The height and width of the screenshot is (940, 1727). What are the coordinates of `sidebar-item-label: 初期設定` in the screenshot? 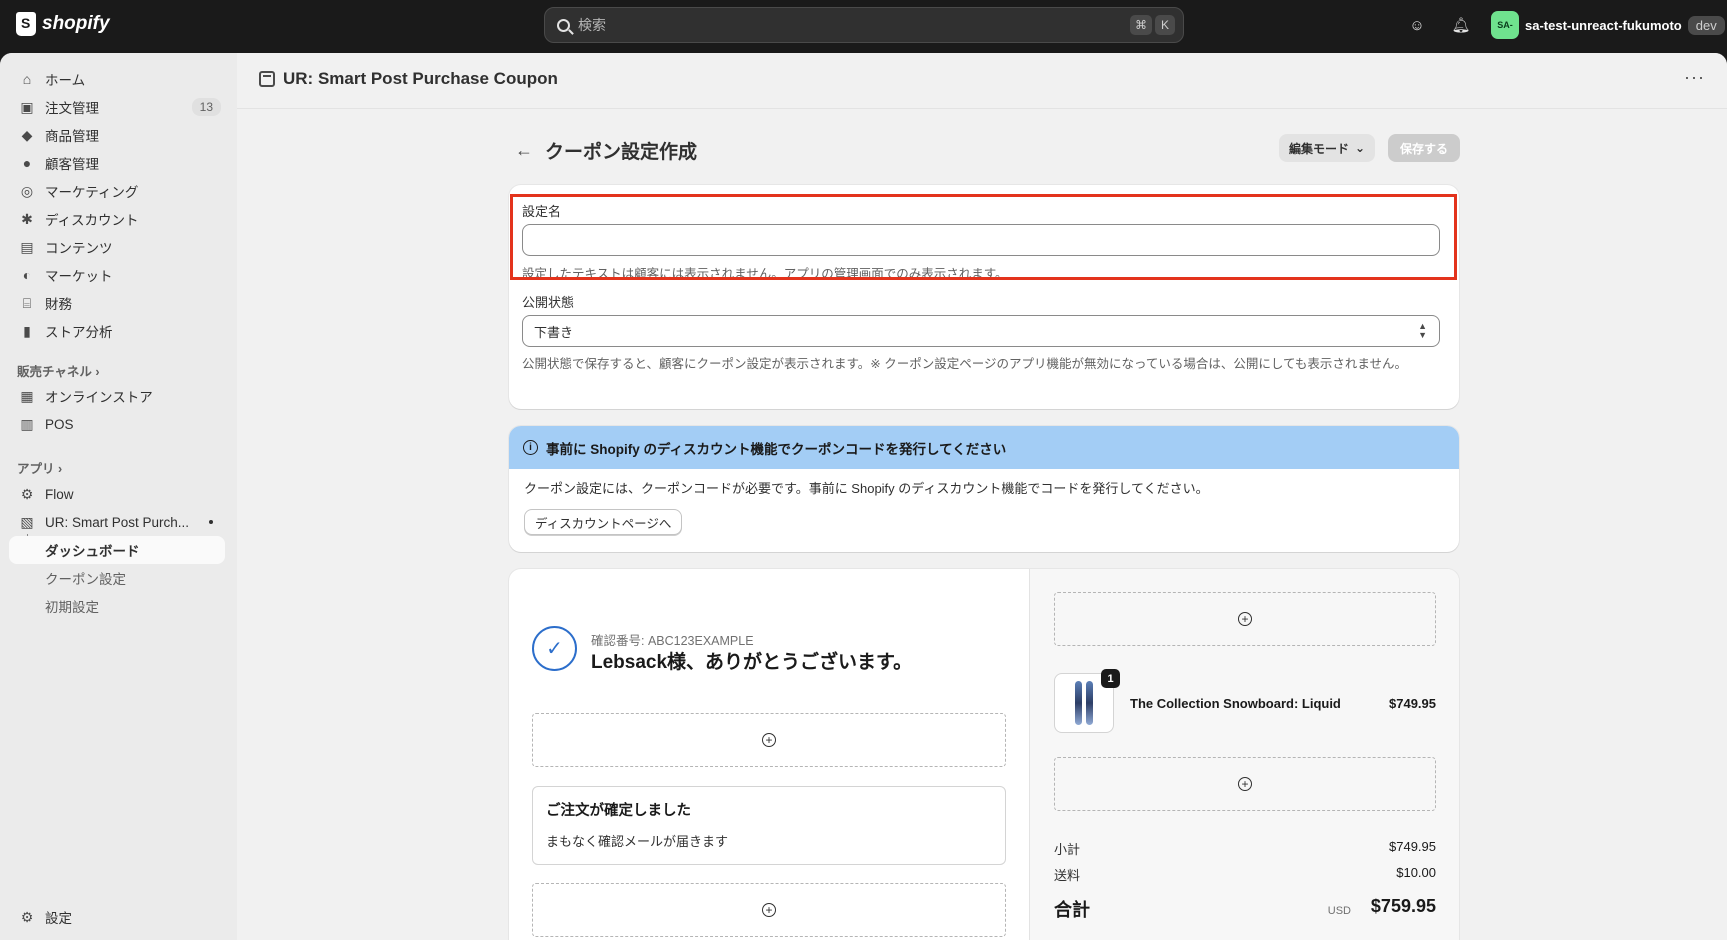 It's located at (72, 607).